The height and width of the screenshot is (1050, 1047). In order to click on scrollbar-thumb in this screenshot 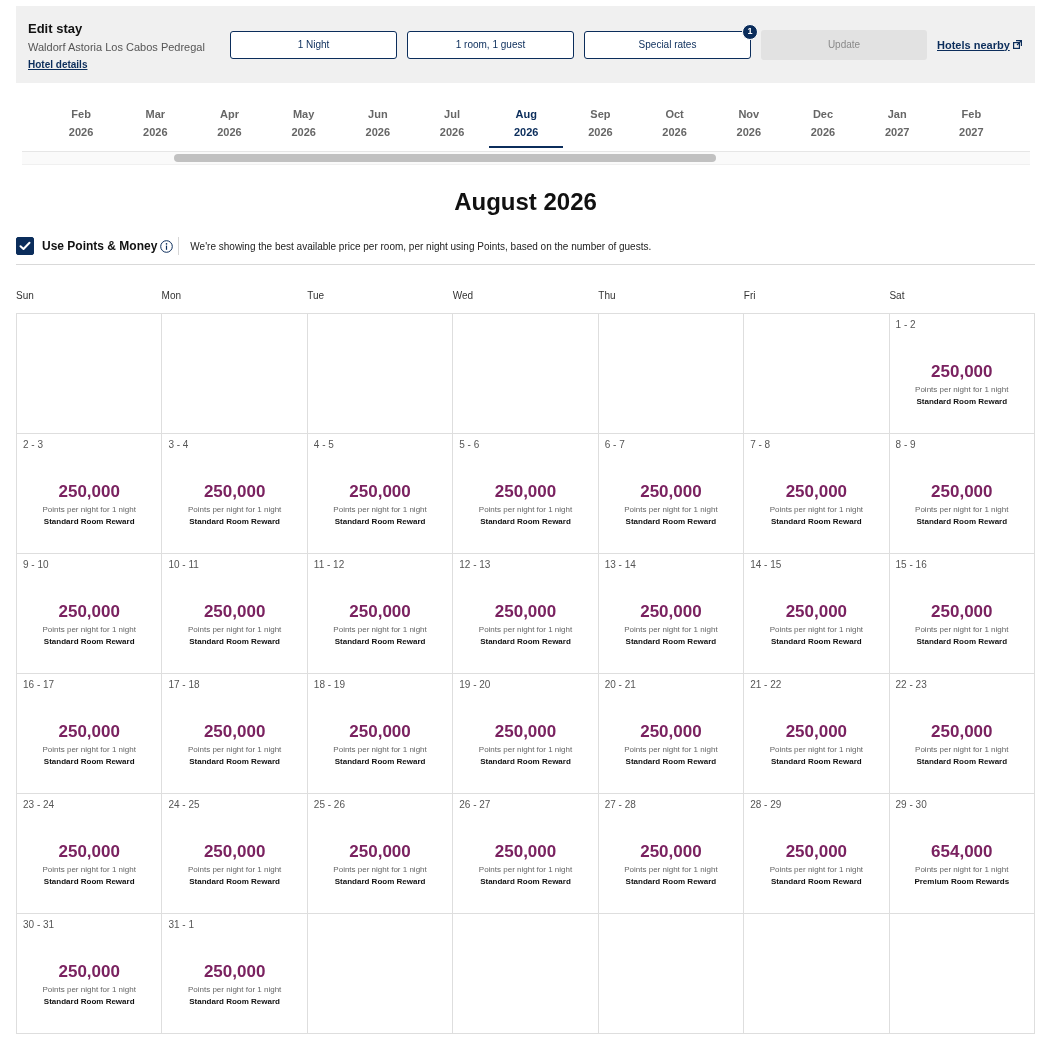, I will do `click(445, 158)`.